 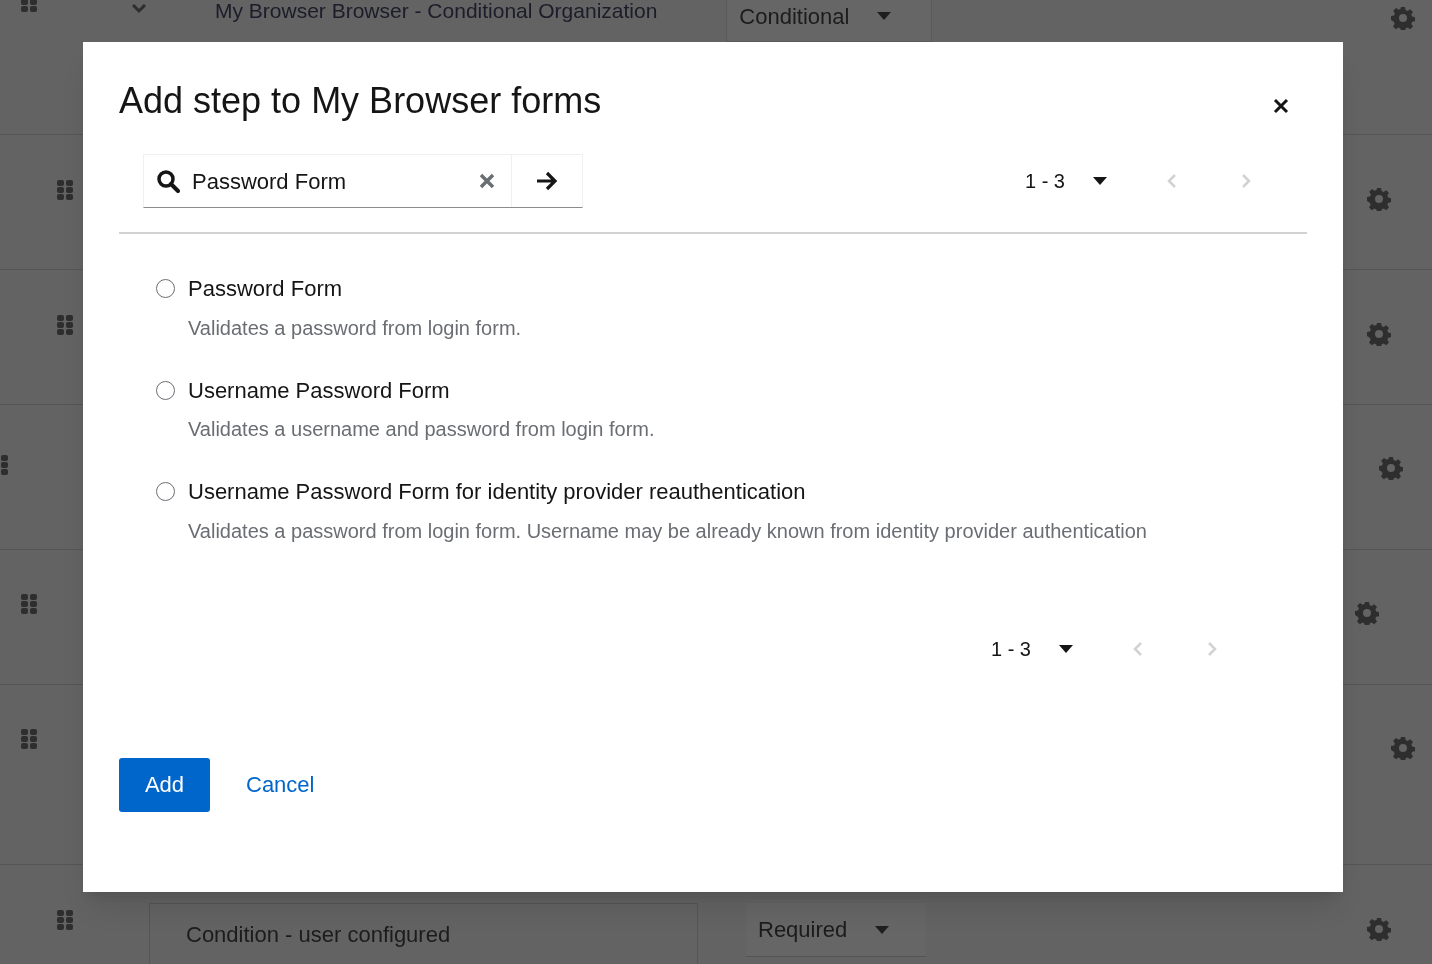 I want to click on clear-button, so click(x=487, y=181).